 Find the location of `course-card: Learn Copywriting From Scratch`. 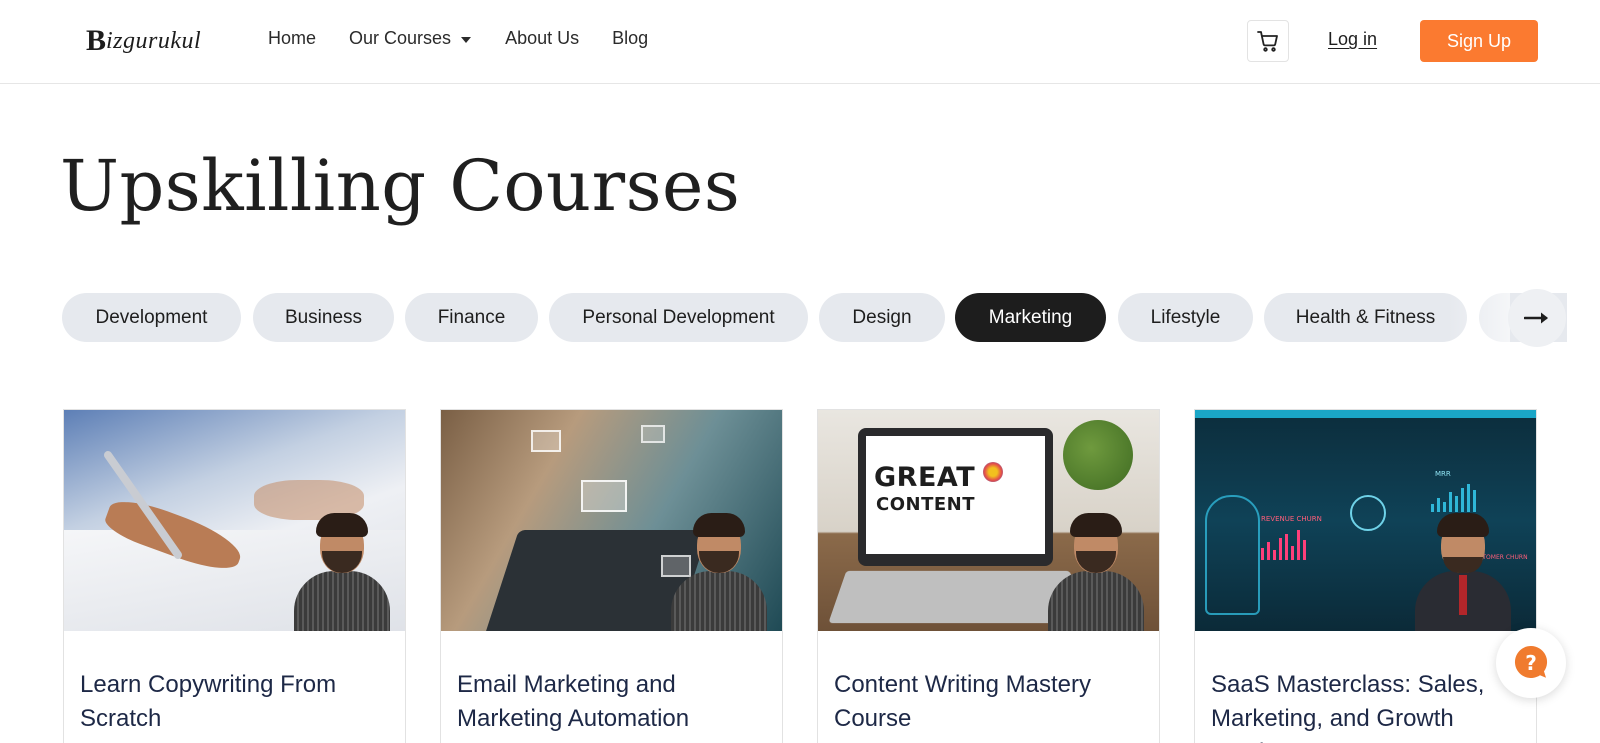

course-card: Learn Copywriting From Scratch is located at coordinates (234, 576).